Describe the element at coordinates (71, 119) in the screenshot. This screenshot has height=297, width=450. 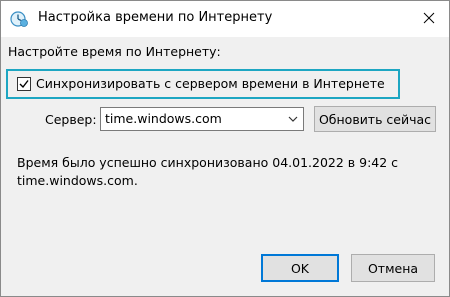
I see `server-label: Сервер:` at that location.